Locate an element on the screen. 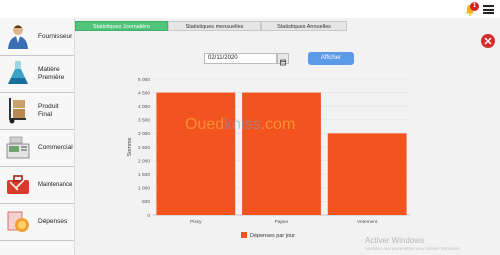  afficher-button: Afficher is located at coordinates (331, 58).